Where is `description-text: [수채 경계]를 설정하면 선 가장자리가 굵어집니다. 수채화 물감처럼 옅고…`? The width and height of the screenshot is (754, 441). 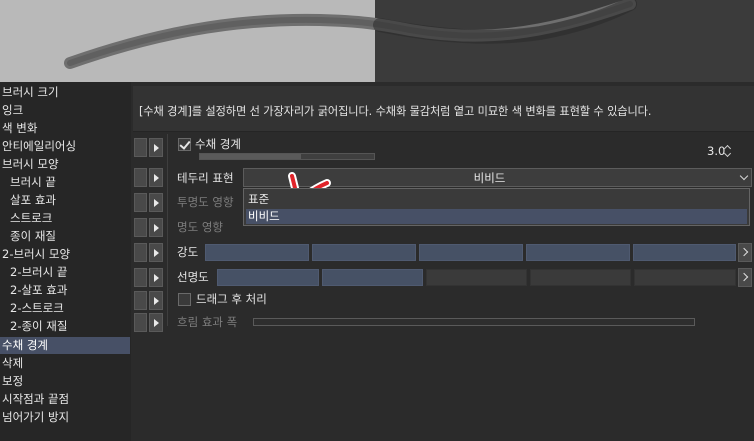
description-text: [수채 경계]를 설정하면 선 가장자리가 굵어집니다. 수채화 물감처럼 옅고… is located at coordinates (395, 111).